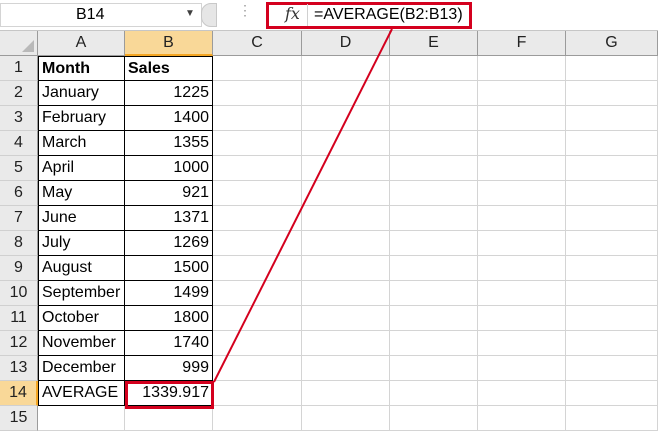  Describe the element at coordinates (81, 268) in the screenshot. I see `cell-a9: August` at that location.